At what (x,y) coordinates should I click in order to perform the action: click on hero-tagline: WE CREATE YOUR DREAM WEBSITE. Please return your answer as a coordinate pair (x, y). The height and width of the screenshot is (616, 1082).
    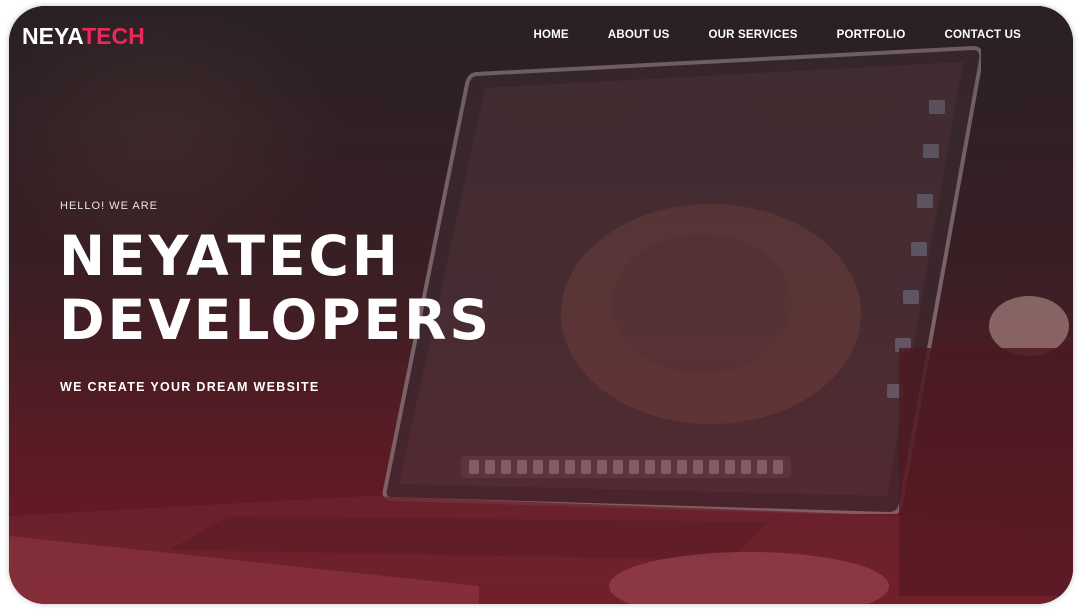
    Looking at the image, I should click on (190, 387).